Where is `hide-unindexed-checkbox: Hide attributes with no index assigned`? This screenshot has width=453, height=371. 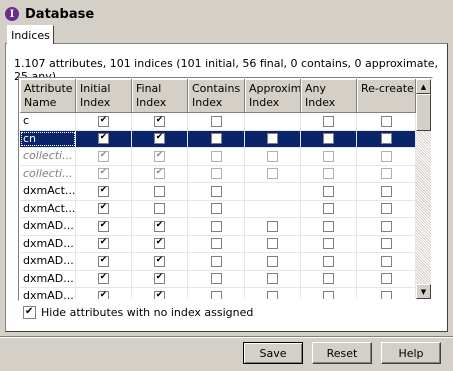 hide-unindexed-checkbox: Hide attributes with no index assigned is located at coordinates (138, 312).